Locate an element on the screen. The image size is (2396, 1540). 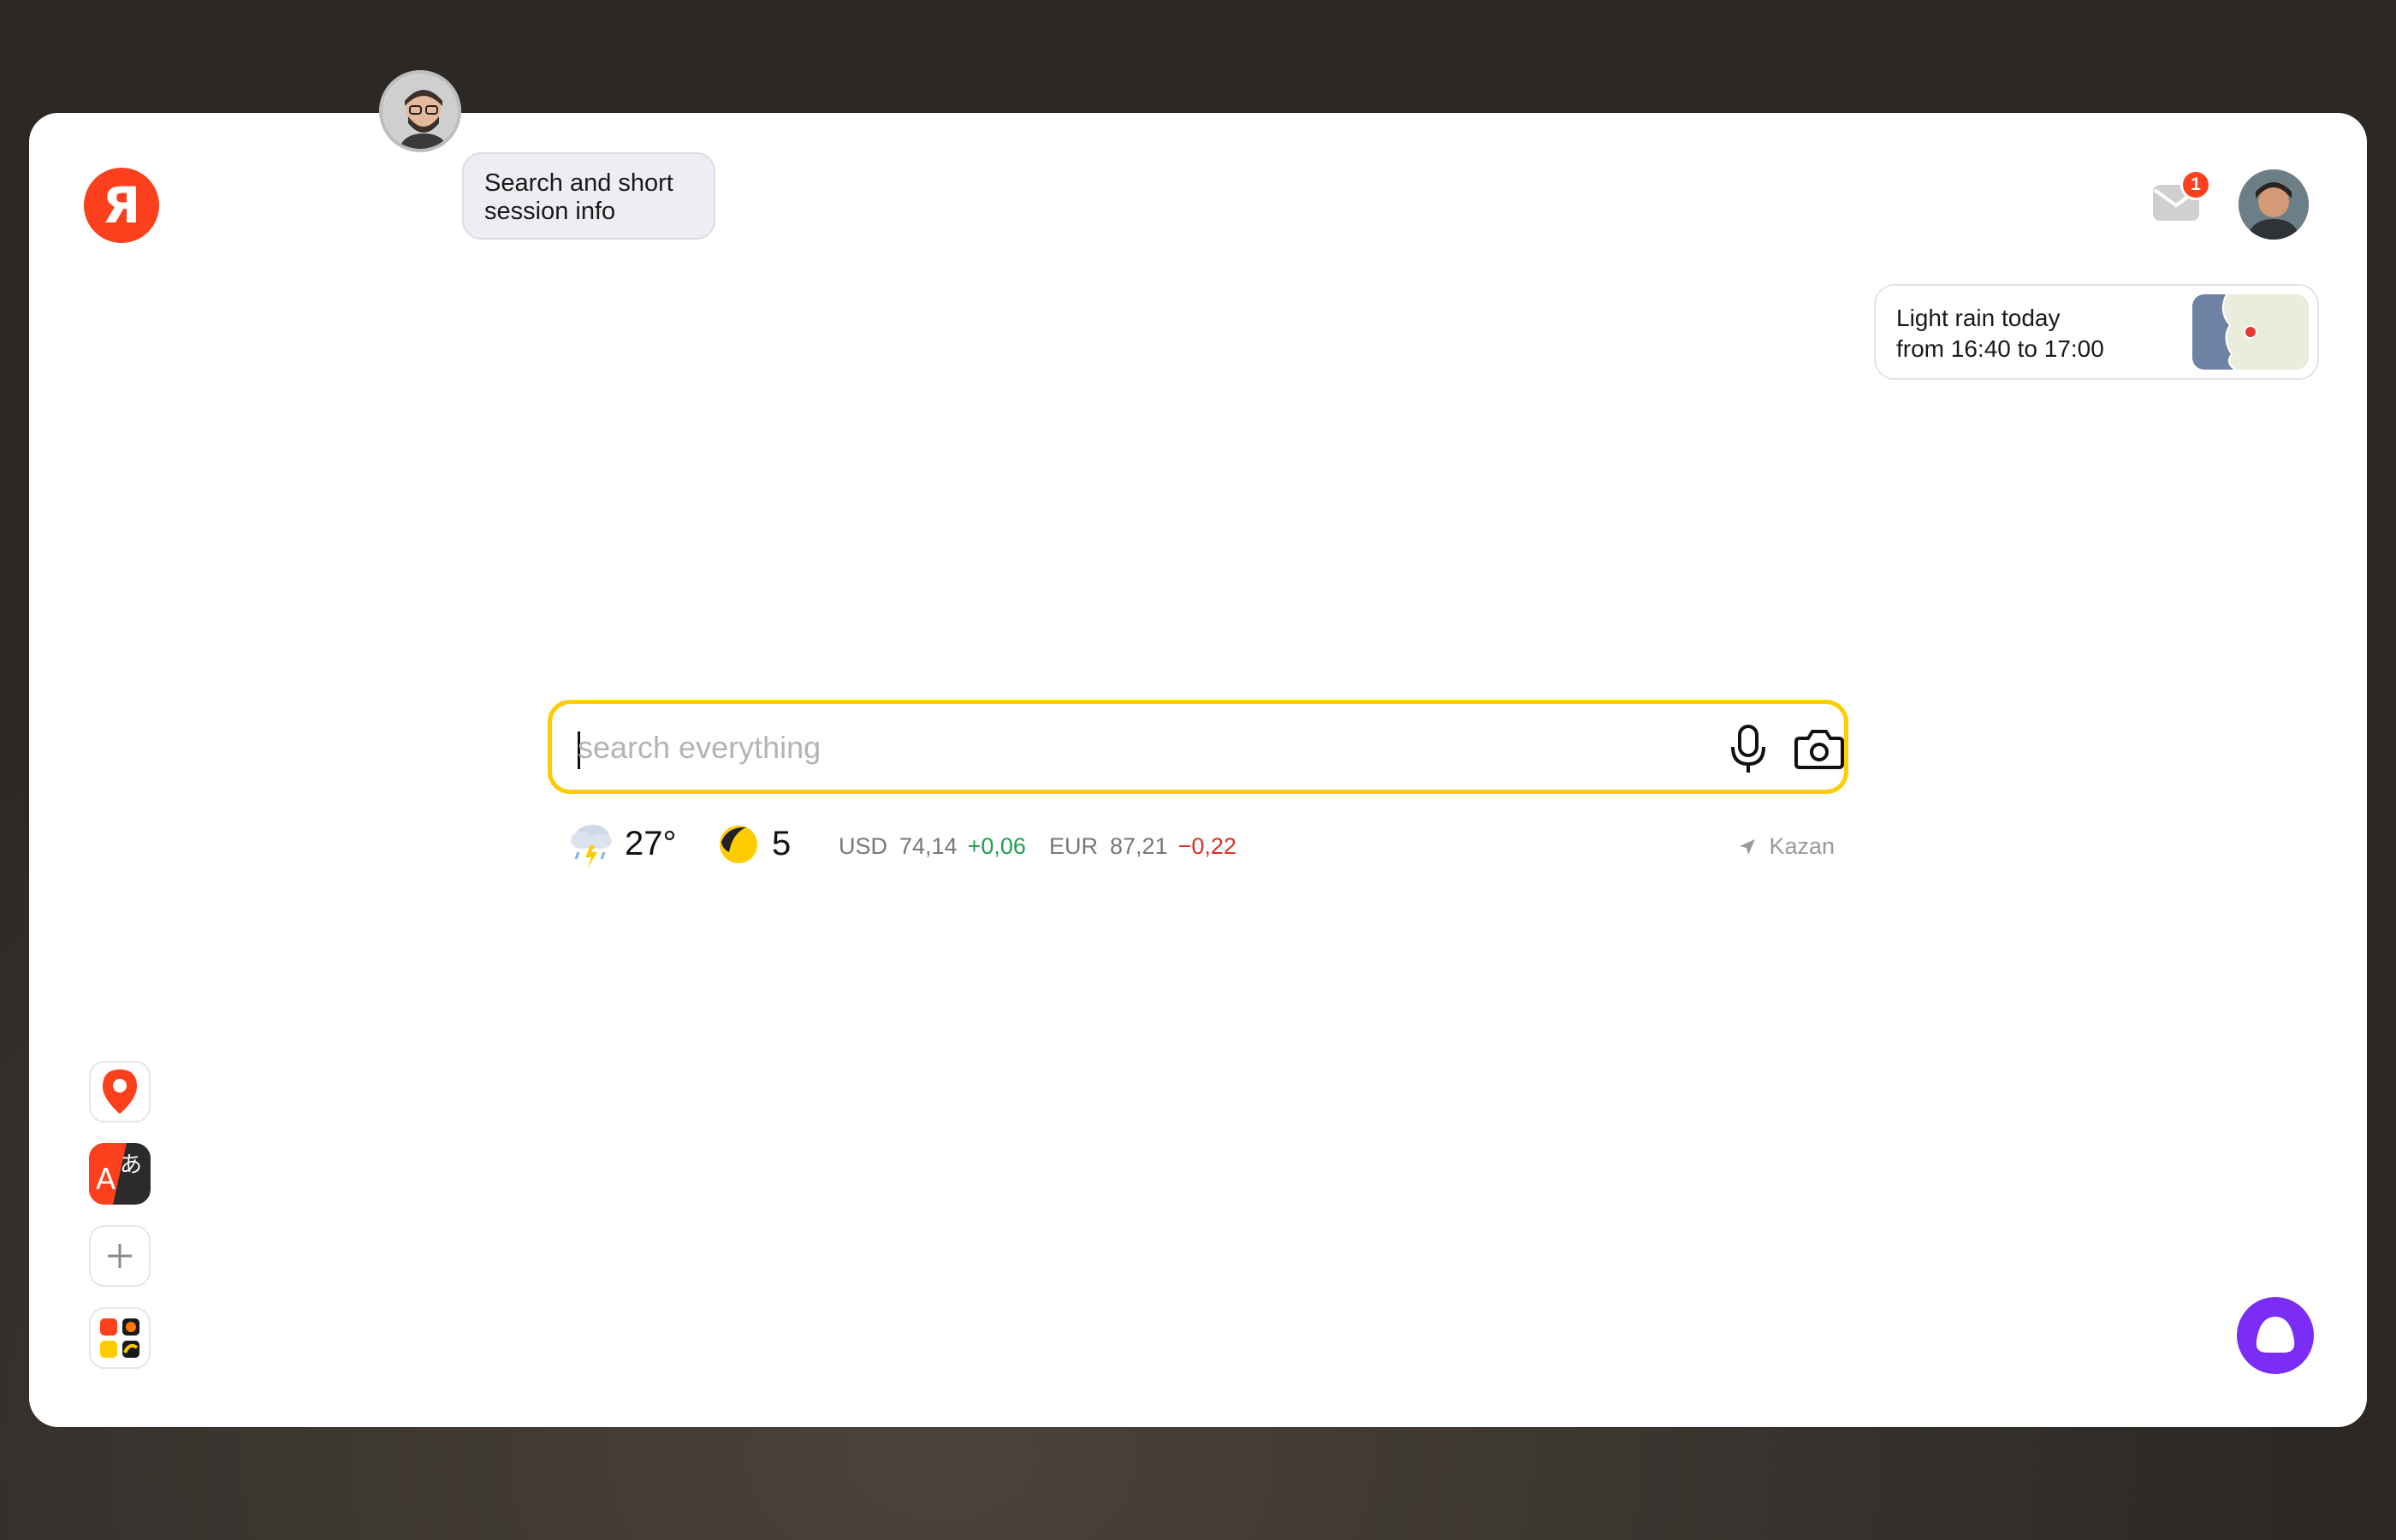
eur-currency: EUR is located at coordinates (1074, 846).